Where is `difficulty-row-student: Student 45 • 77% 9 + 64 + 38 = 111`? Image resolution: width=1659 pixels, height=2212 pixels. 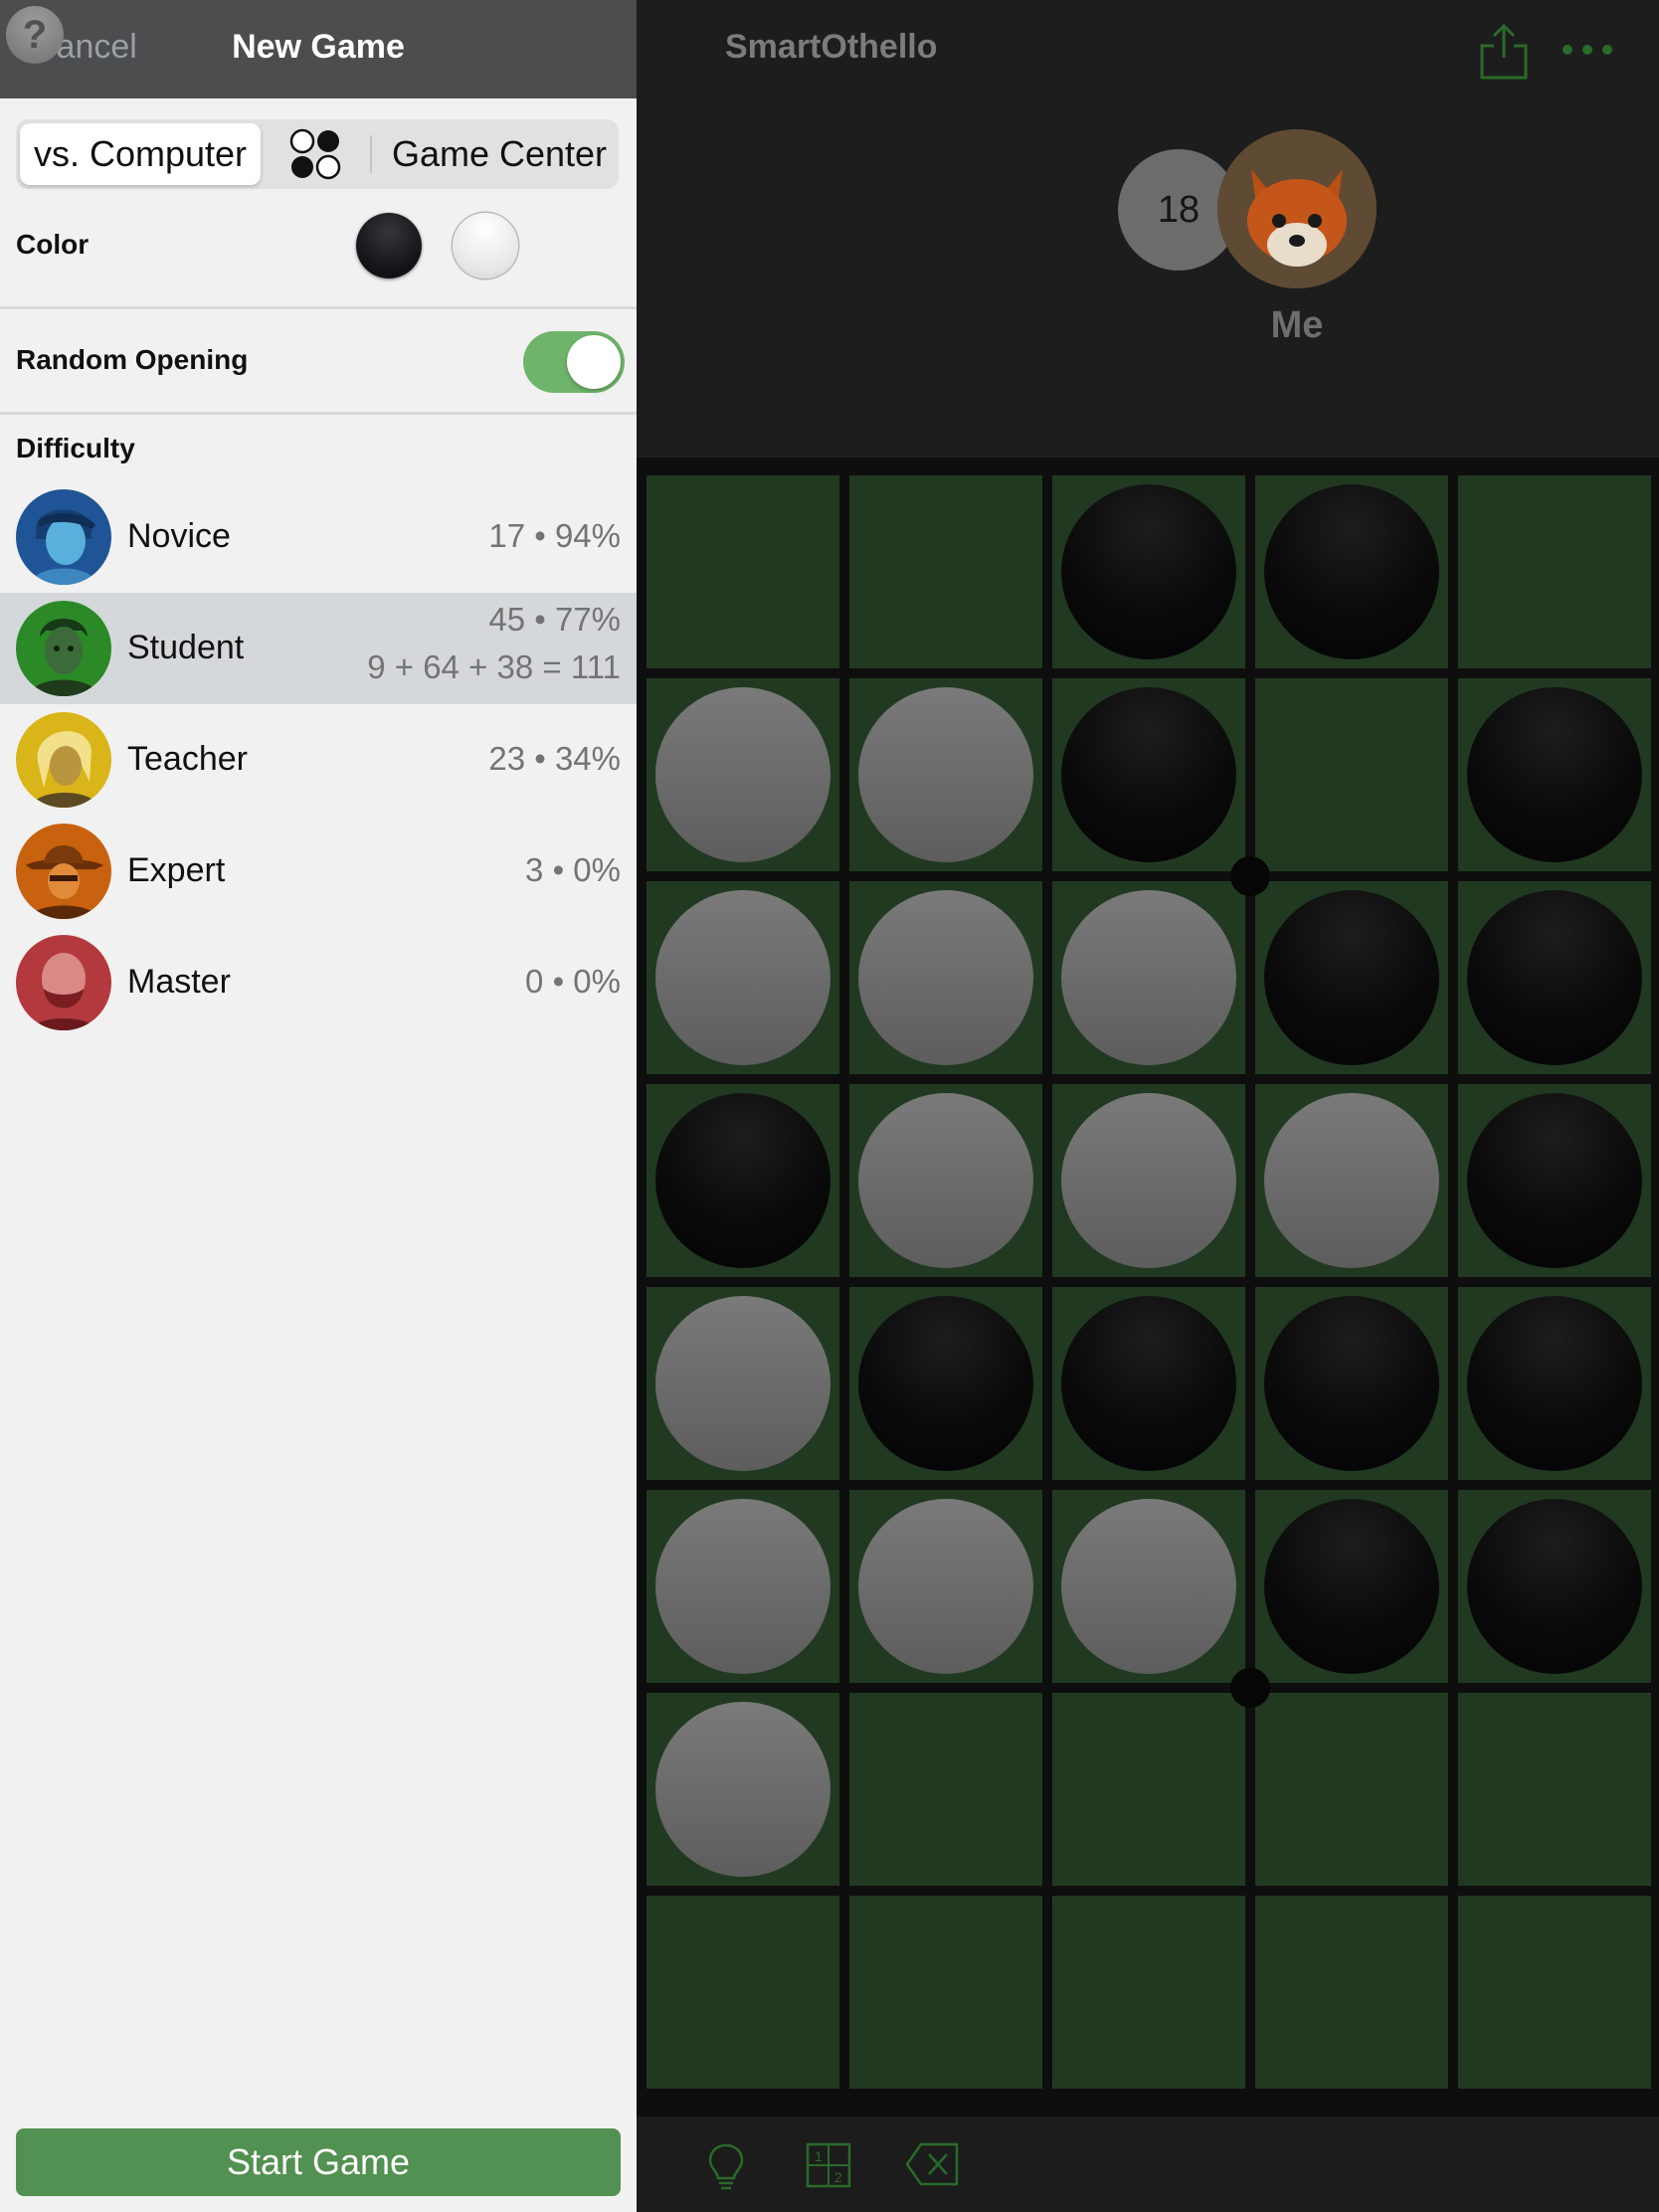
difficulty-row-student: Student 45 • 77% 9 + 64 + 38 = 111 is located at coordinates (318, 648).